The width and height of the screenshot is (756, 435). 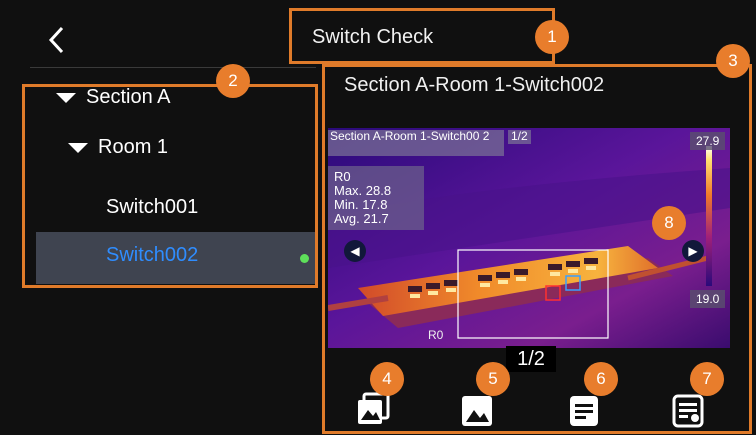 What do you see at coordinates (733, 61) in the screenshot?
I see `callout-badge: 3` at bounding box center [733, 61].